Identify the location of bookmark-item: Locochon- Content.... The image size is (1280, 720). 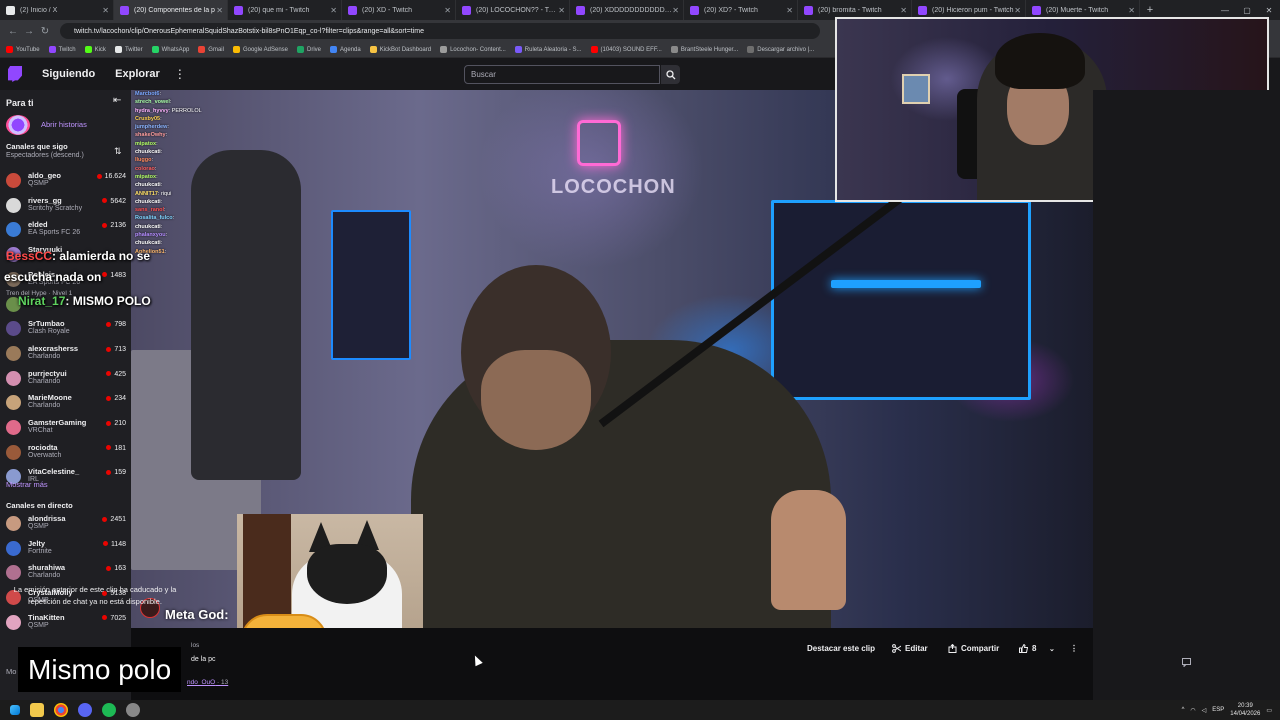
(473, 49).